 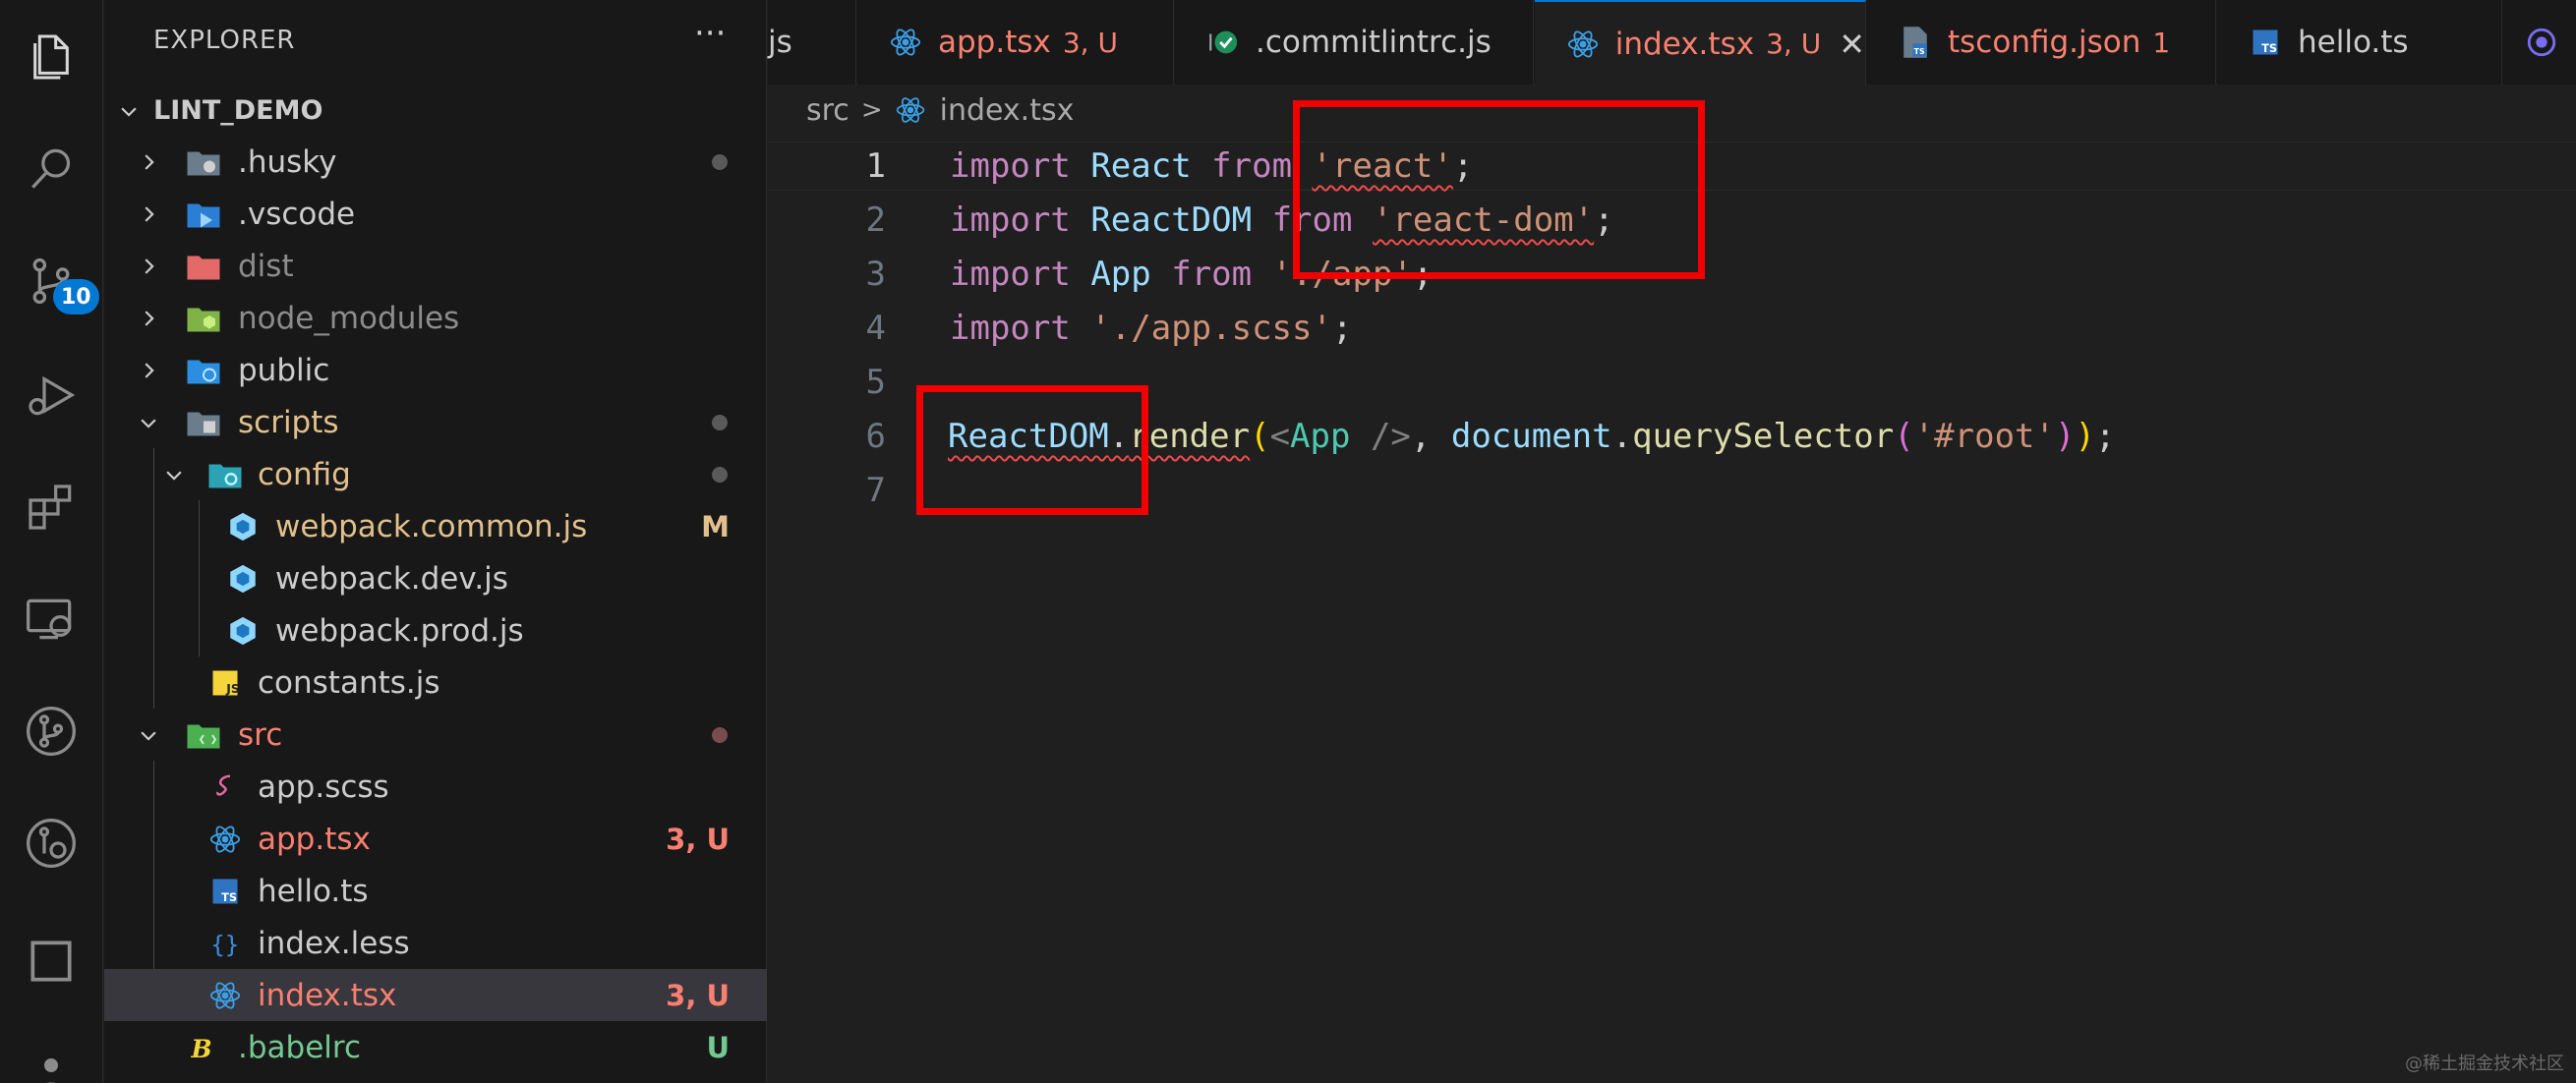 What do you see at coordinates (1032, 450) in the screenshot?
I see `highlight-box-render` at bounding box center [1032, 450].